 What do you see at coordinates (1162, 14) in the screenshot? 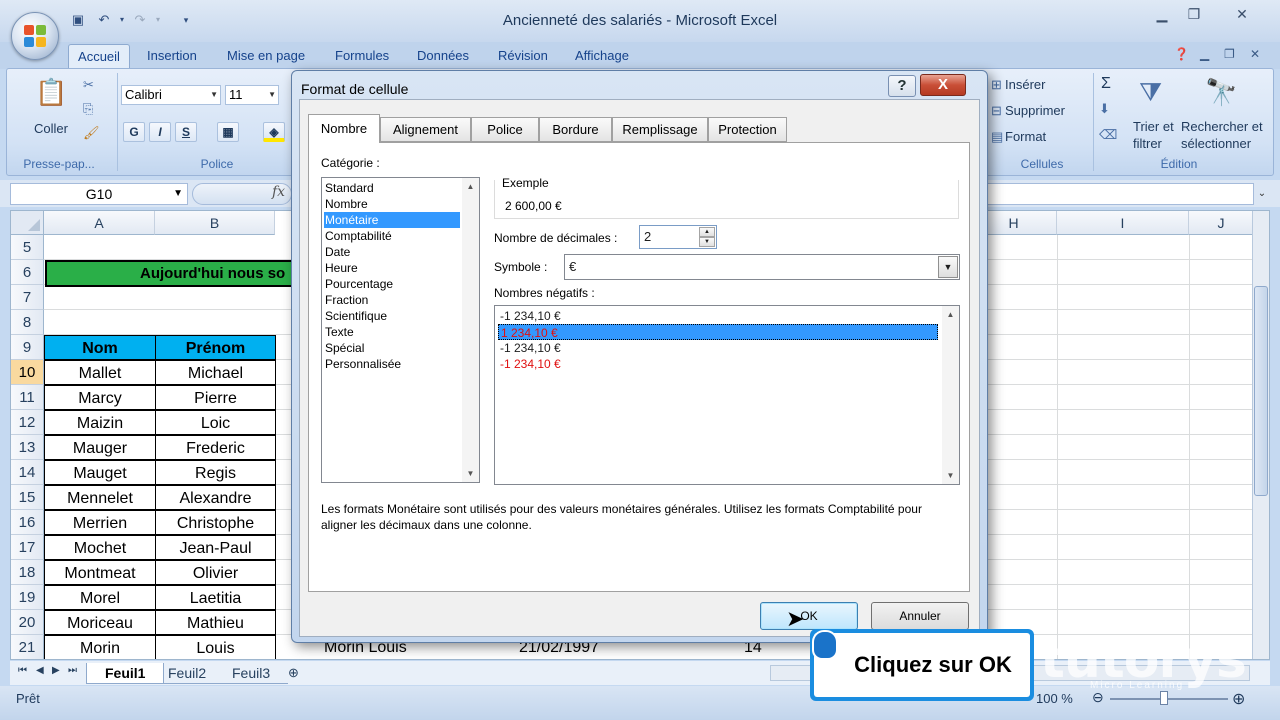
I see `minimize-icon: ▁` at bounding box center [1162, 14].